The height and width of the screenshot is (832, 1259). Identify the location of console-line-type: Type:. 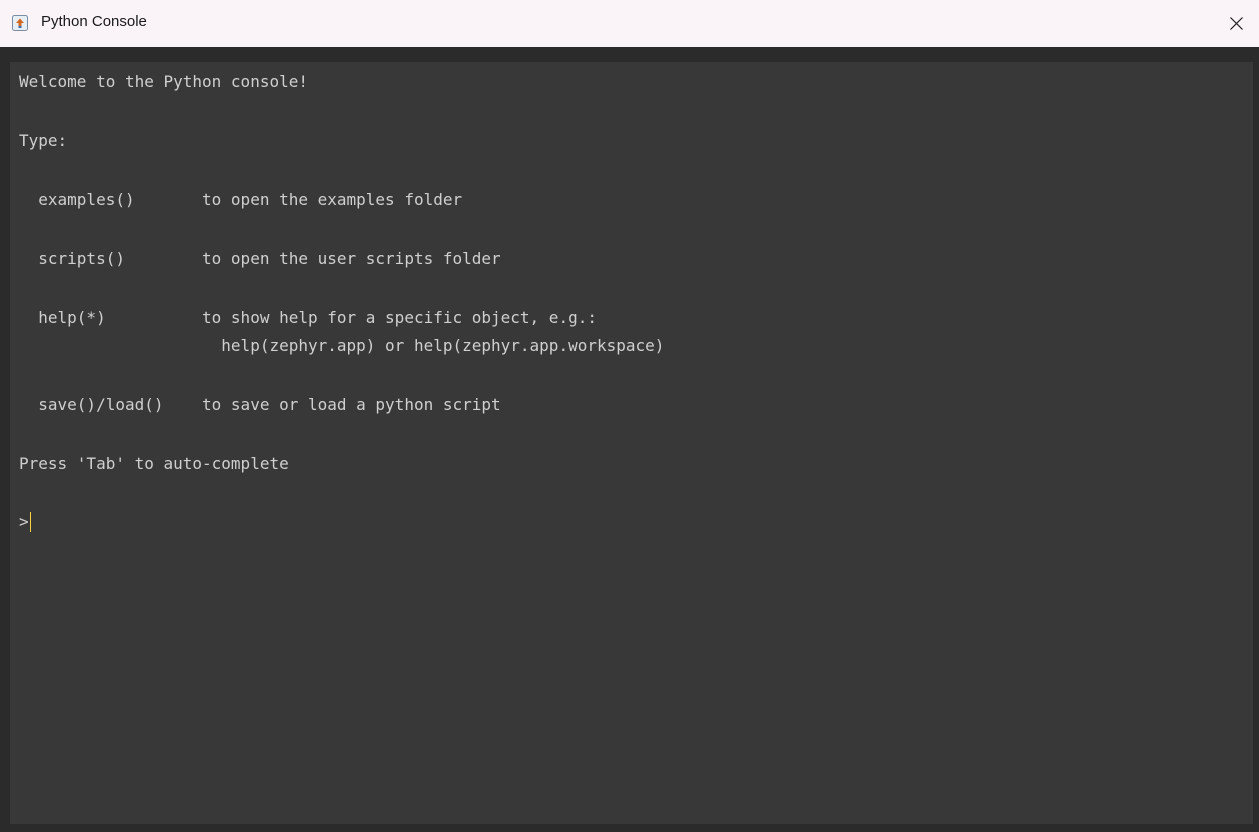
(43, 140).